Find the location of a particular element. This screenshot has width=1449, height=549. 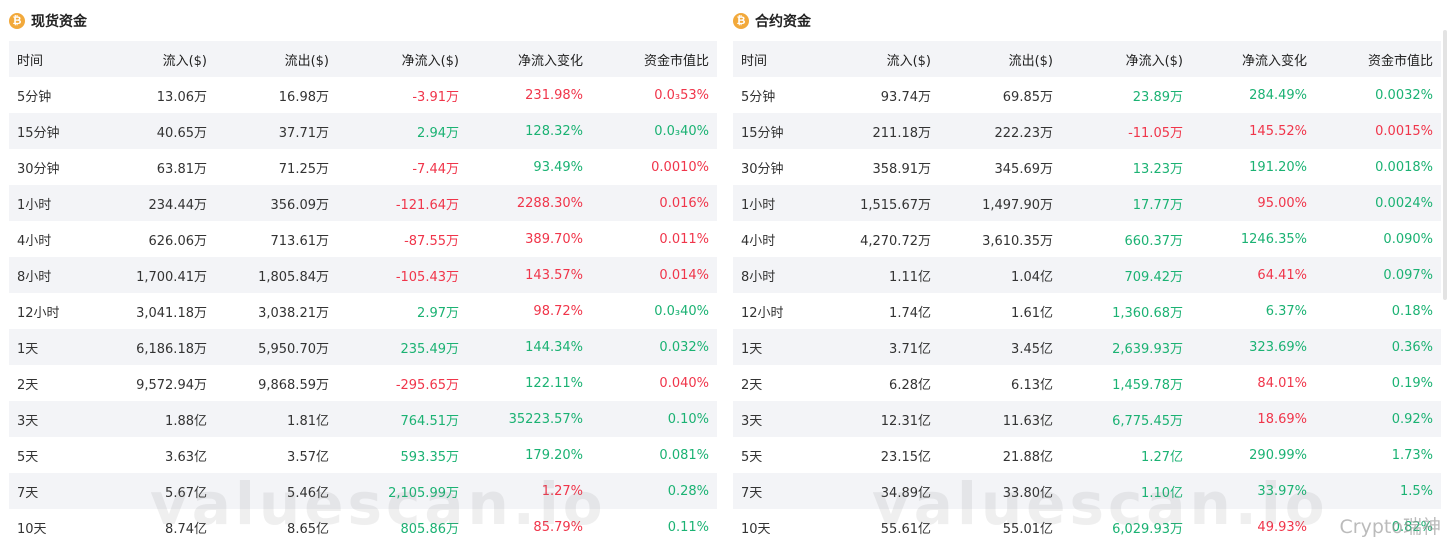

cell-mcap-ratio: 0.0015% is located at coordinates (1404, 131).